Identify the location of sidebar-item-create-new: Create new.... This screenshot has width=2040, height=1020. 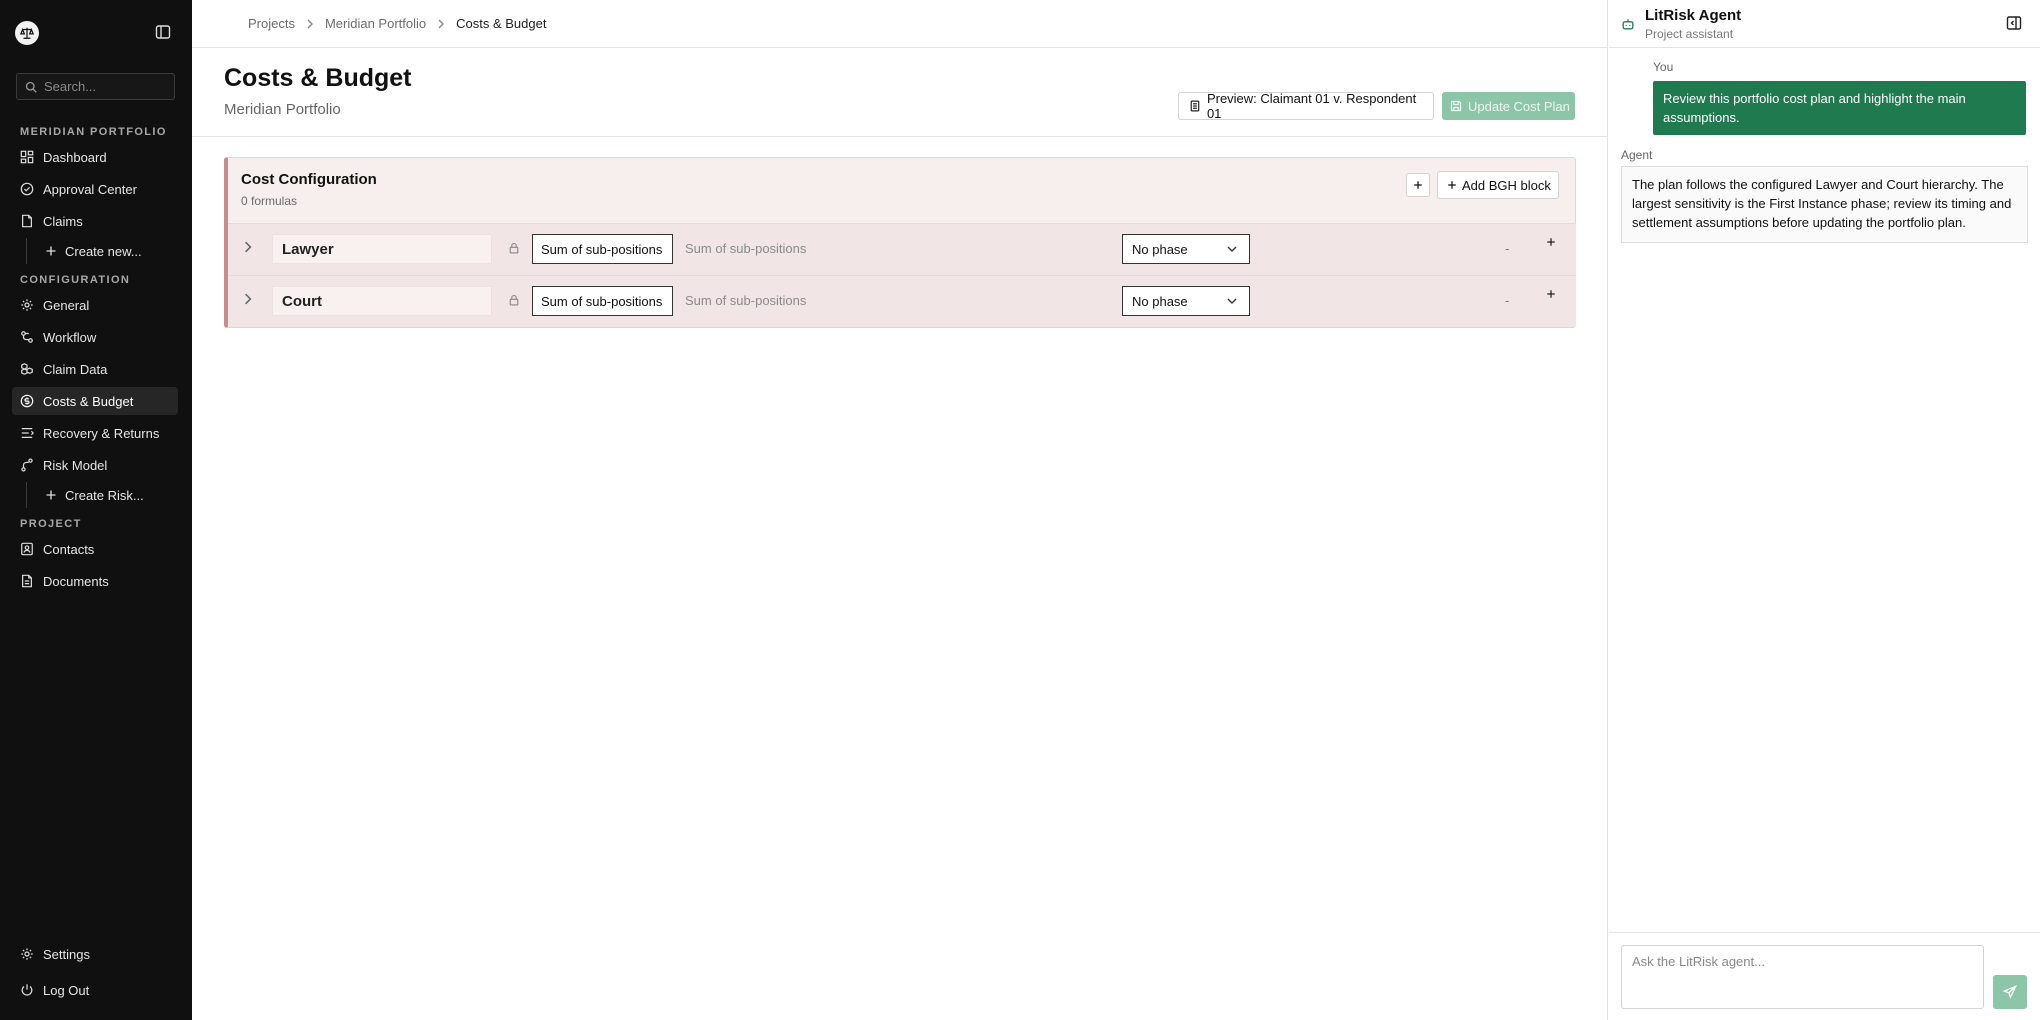
(101, 251).